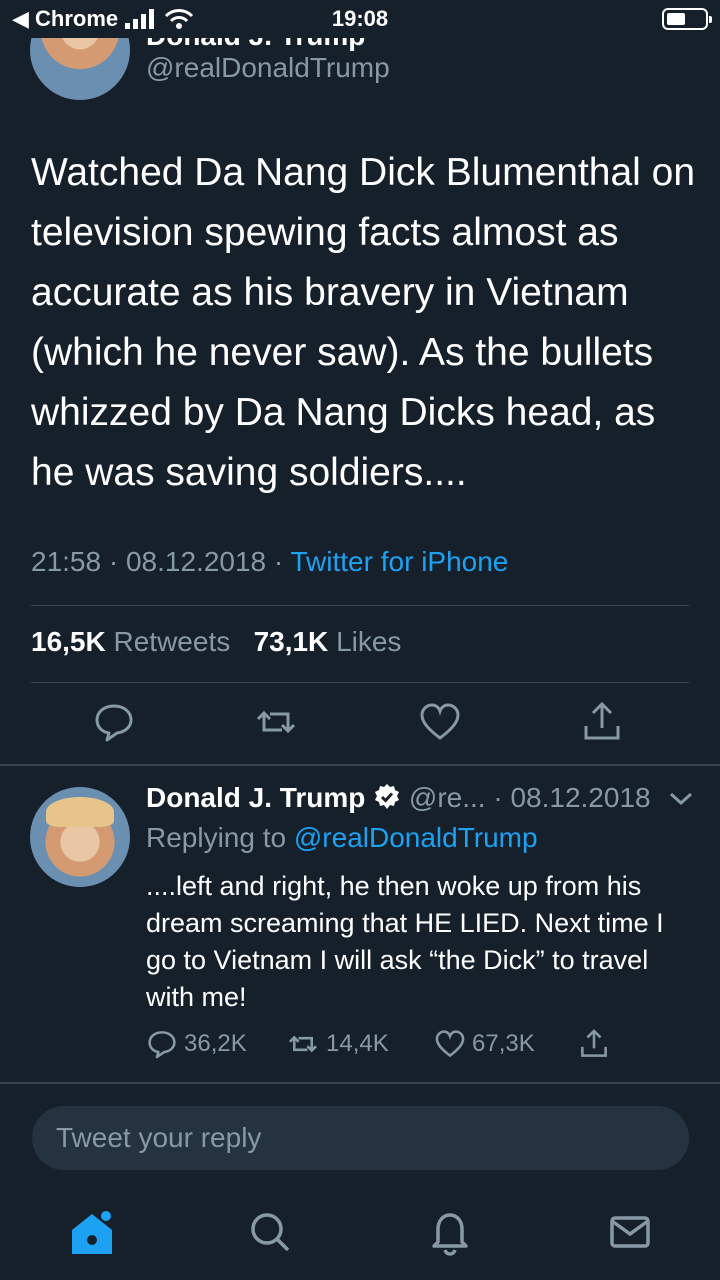  Describe the element at coordinates (216, 837) in the screenshot. I see `replying-prefix: Replying to` at that location.